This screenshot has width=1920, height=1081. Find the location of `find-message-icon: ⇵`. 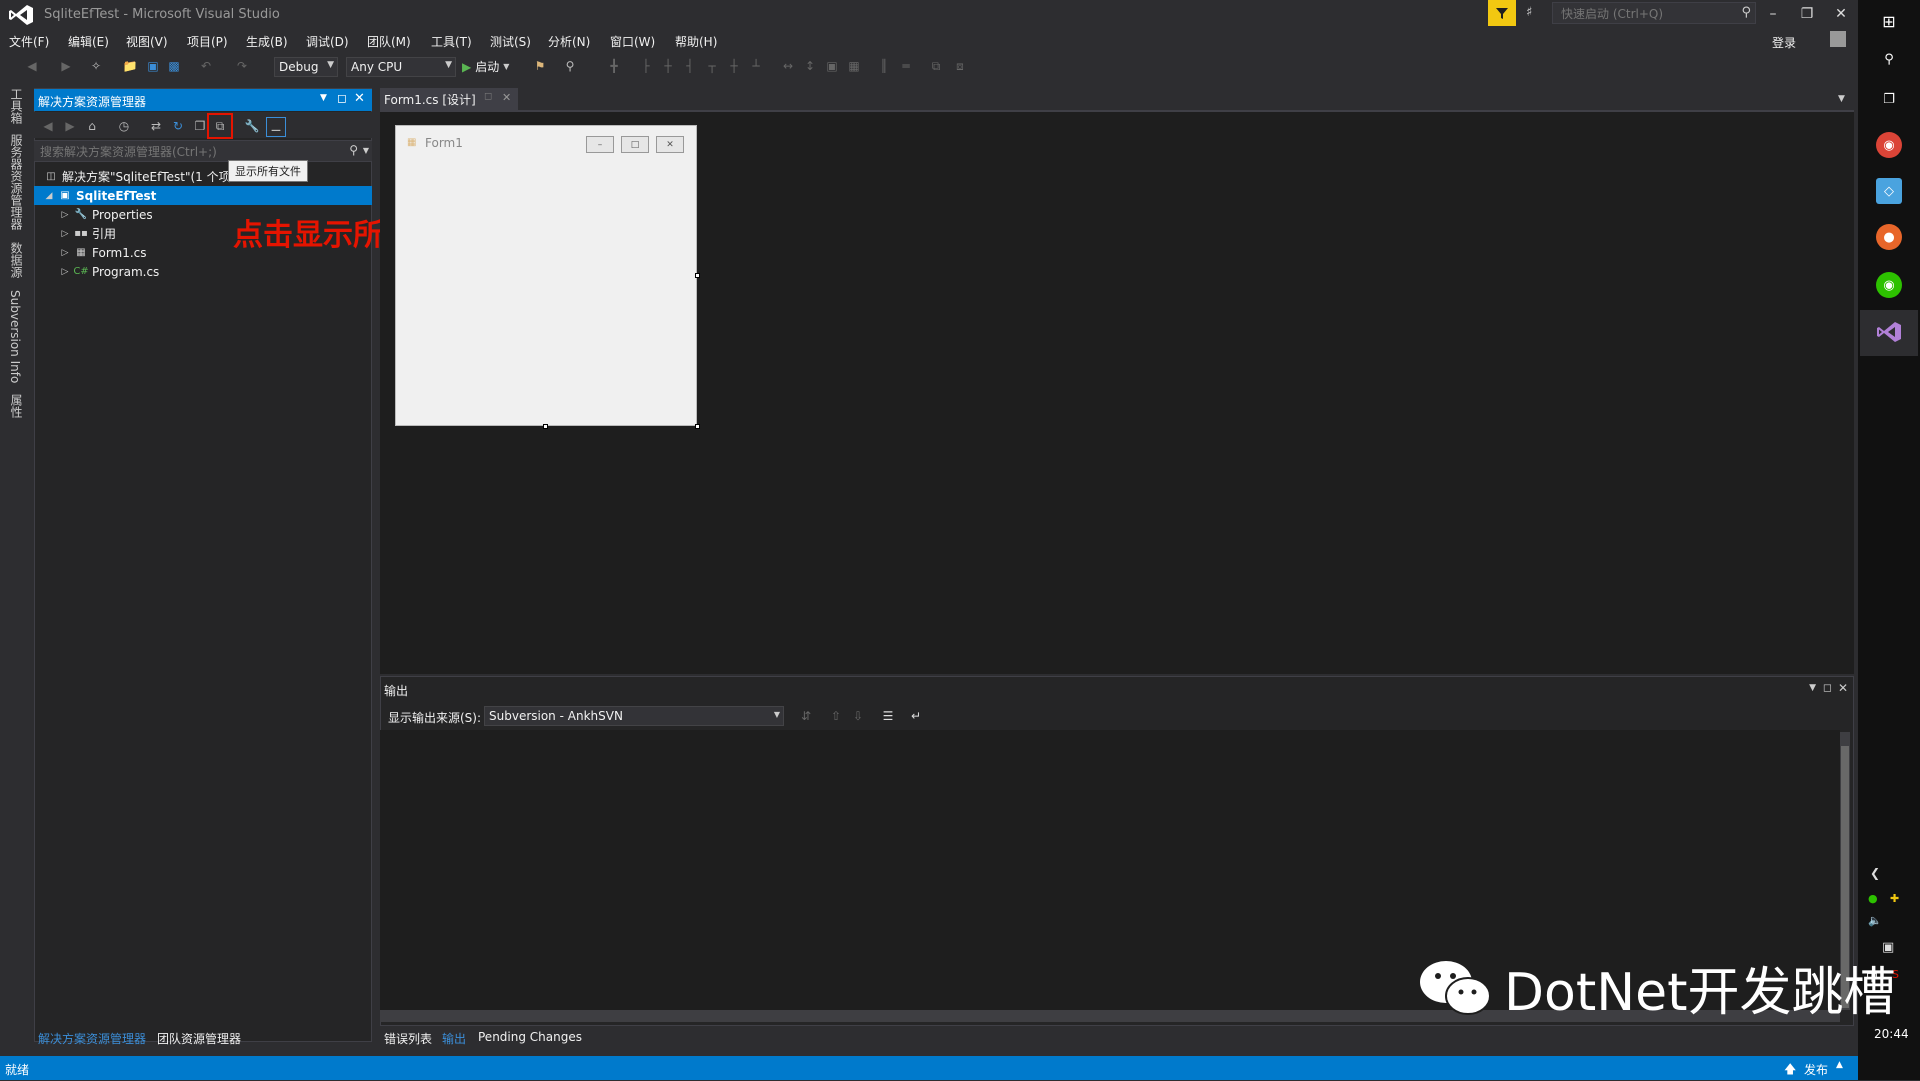

find-message-icon: ⇵ is located at coordinates (806, 716).